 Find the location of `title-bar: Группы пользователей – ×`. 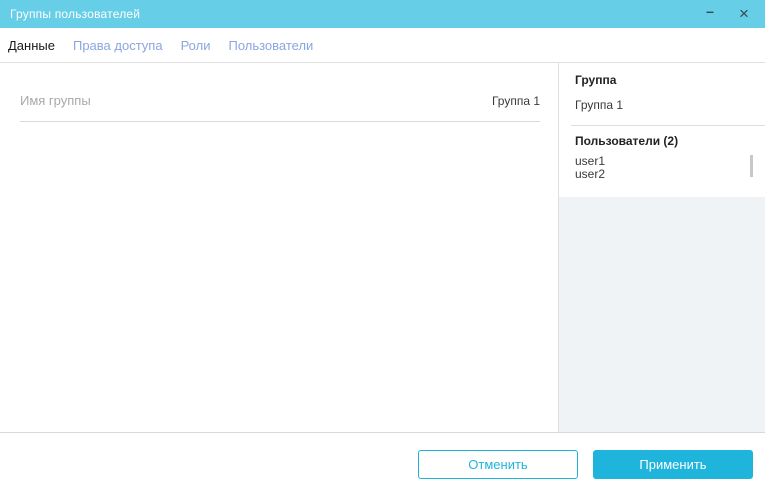

title-bar: Группы пользователей – × is located at coordinates (382, 14).